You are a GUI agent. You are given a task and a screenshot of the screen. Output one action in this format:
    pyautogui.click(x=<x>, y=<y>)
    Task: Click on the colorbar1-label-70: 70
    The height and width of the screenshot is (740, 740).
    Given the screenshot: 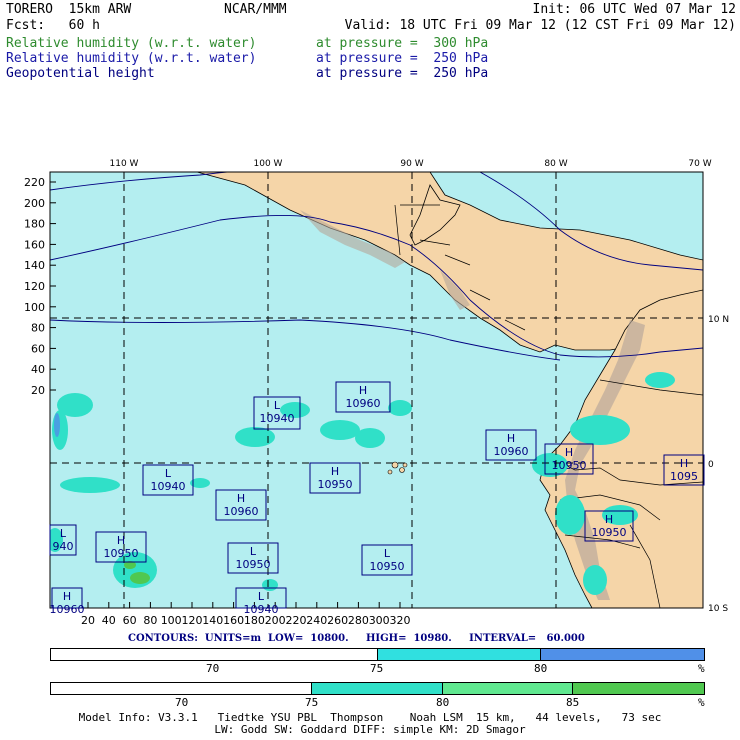 What is the action you would take?
    pyautogui.click(x=213, y=668)
    